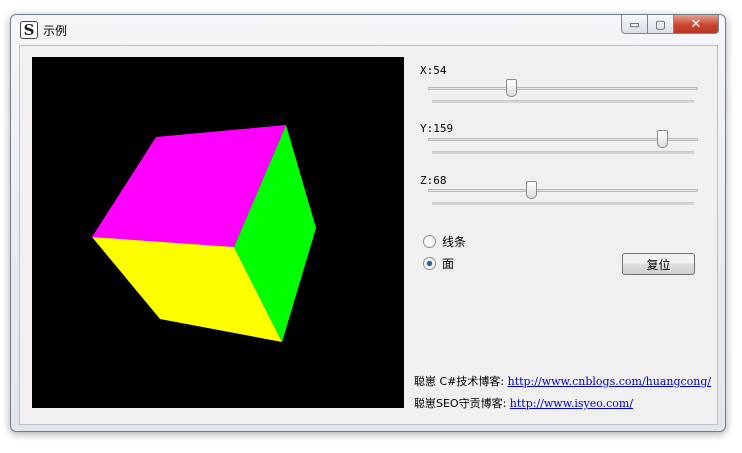  I want to click on minimize-button: ▭, so click(634, 24).